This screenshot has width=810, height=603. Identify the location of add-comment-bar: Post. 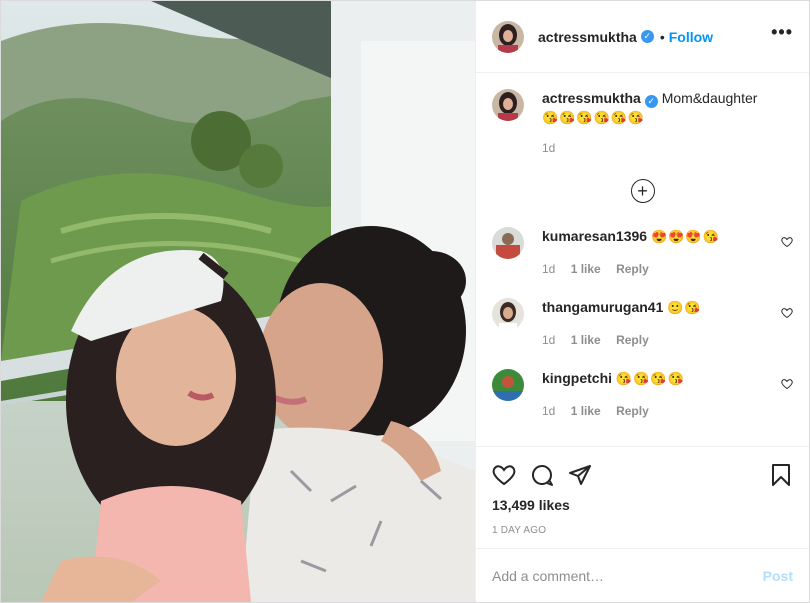
(642, 575).